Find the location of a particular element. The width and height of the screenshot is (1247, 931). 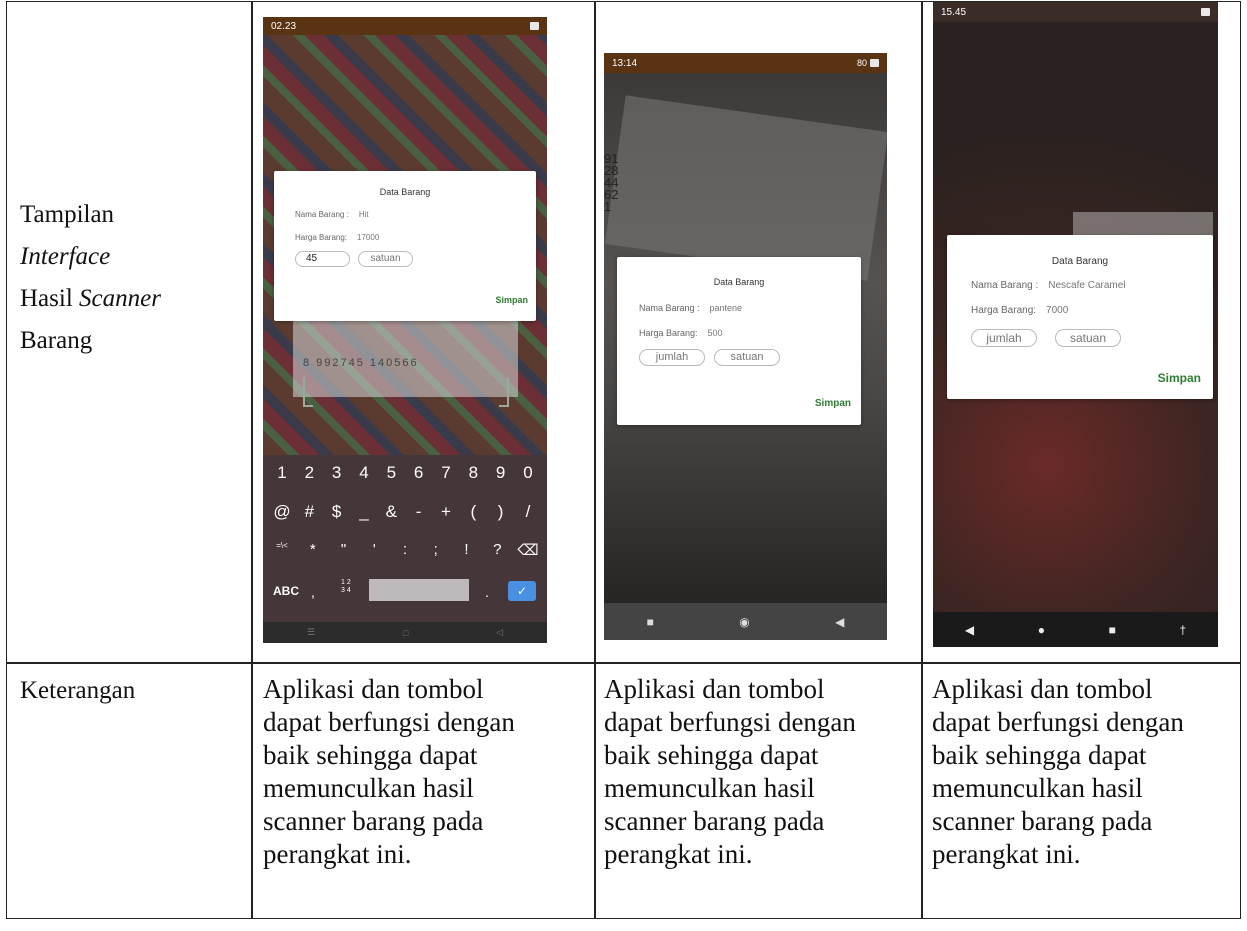

name-value: Hit is located at coordinates (363, 214).